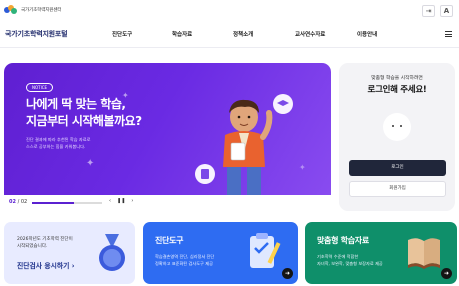  Describe the element at coordinates (67, 203) in the screenshot. I see `pager-progress-bar` at that location.